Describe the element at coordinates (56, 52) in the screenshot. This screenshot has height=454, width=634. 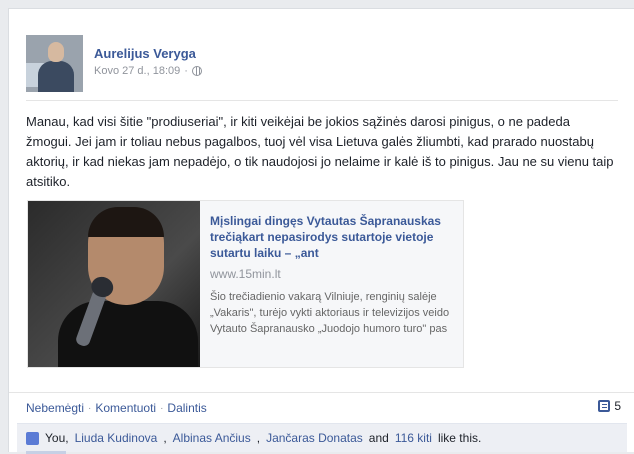
I see `avatar-head` at that location.